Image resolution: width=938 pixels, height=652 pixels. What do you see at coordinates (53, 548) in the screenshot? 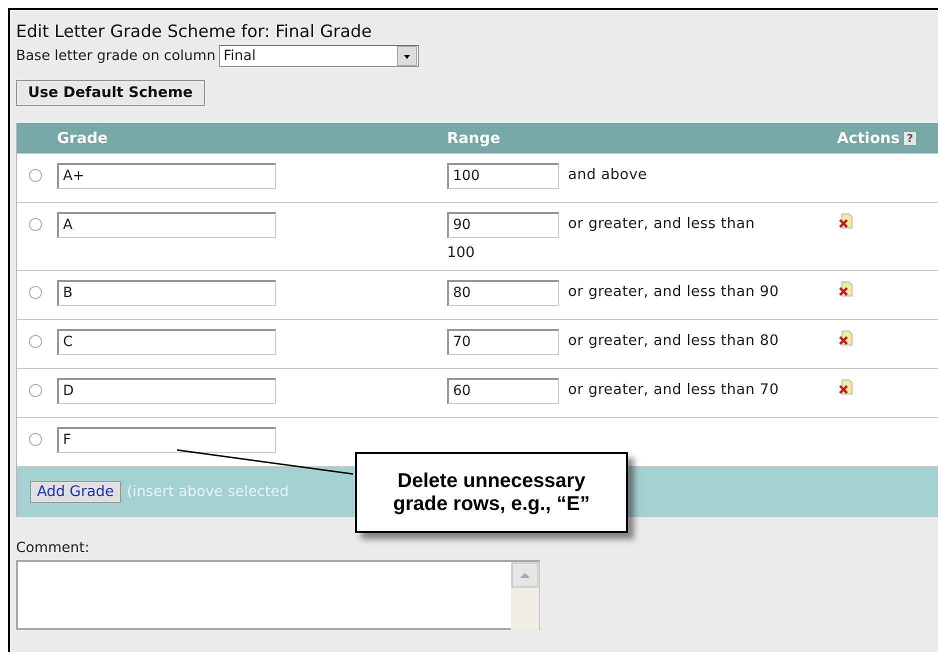
I see `comment-label: Comment:` at bounding box center [53, 548].